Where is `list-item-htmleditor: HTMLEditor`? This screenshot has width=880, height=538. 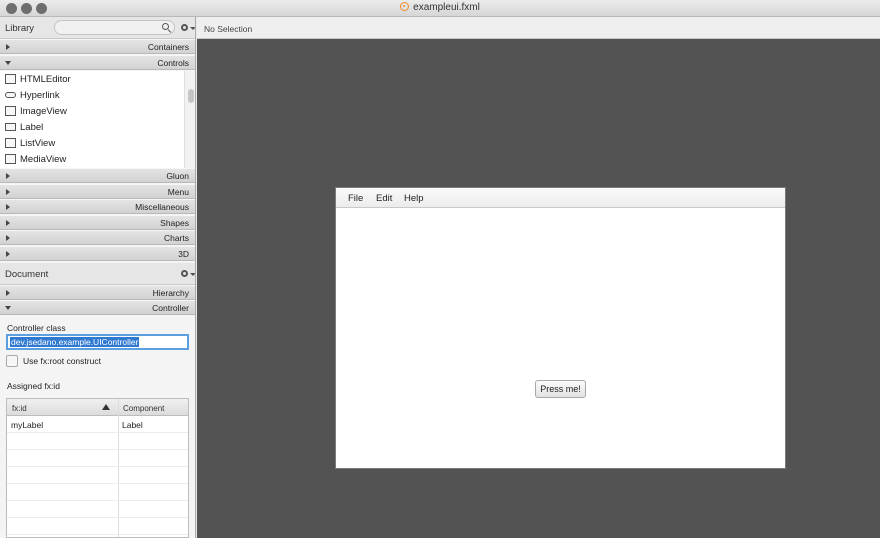 list-item-htmleditor: HTMLEditor is located at coordinates (92, 79).